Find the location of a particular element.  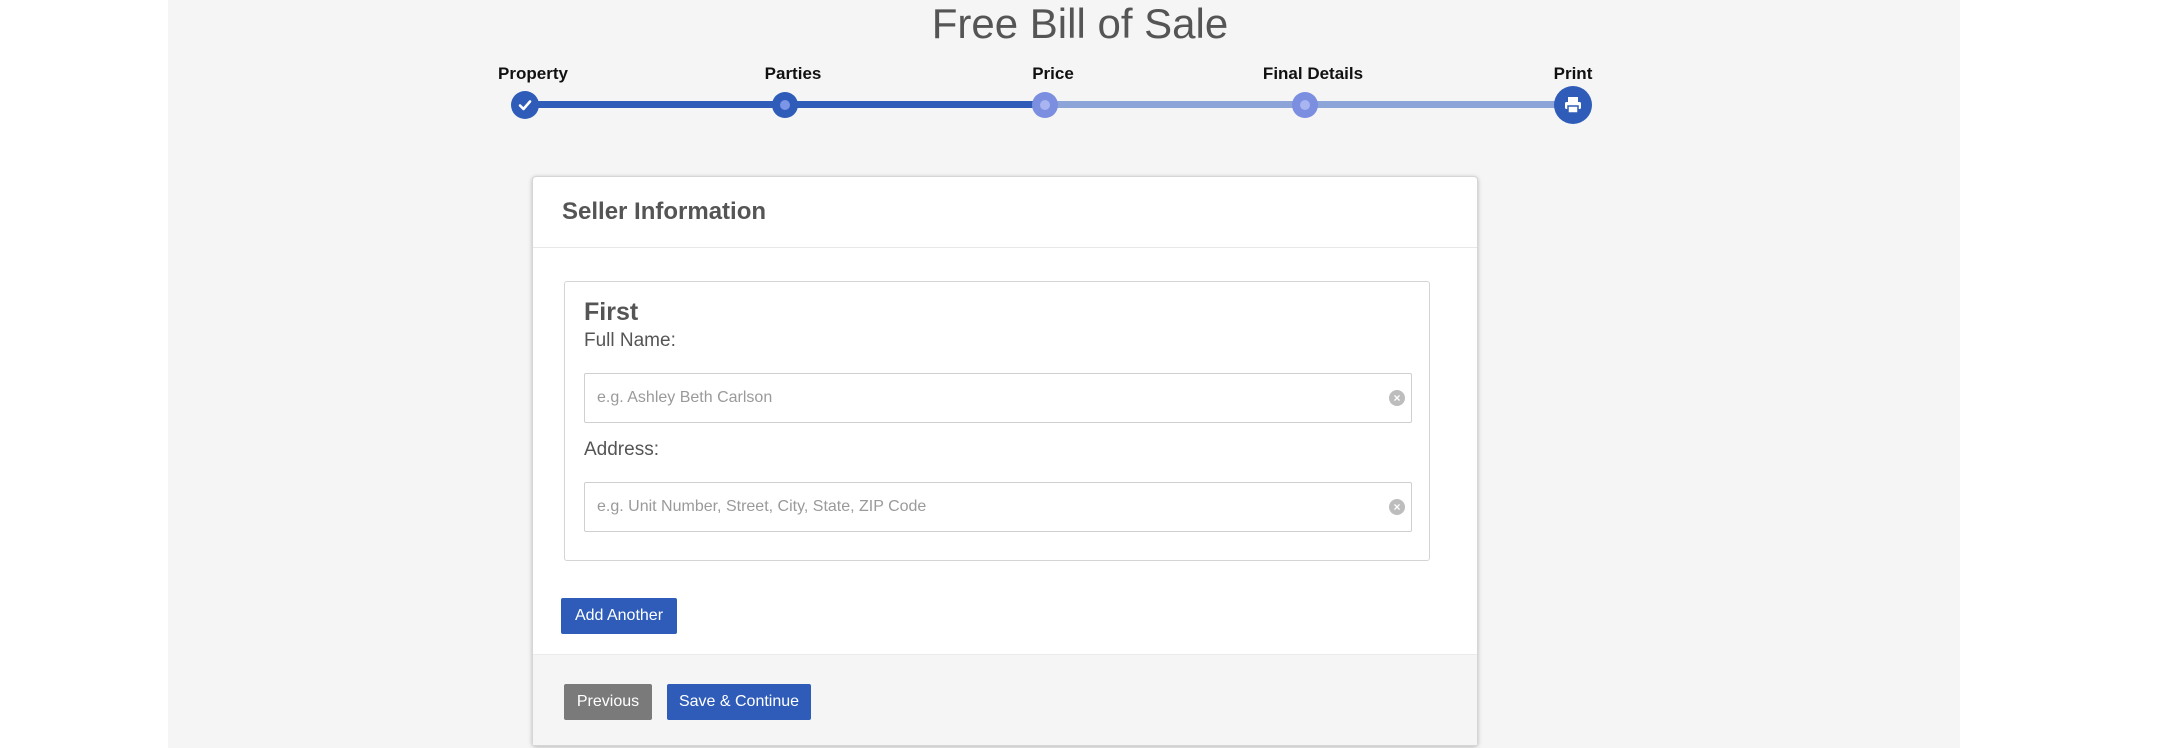

address-input is located at coordinates (987, 507).